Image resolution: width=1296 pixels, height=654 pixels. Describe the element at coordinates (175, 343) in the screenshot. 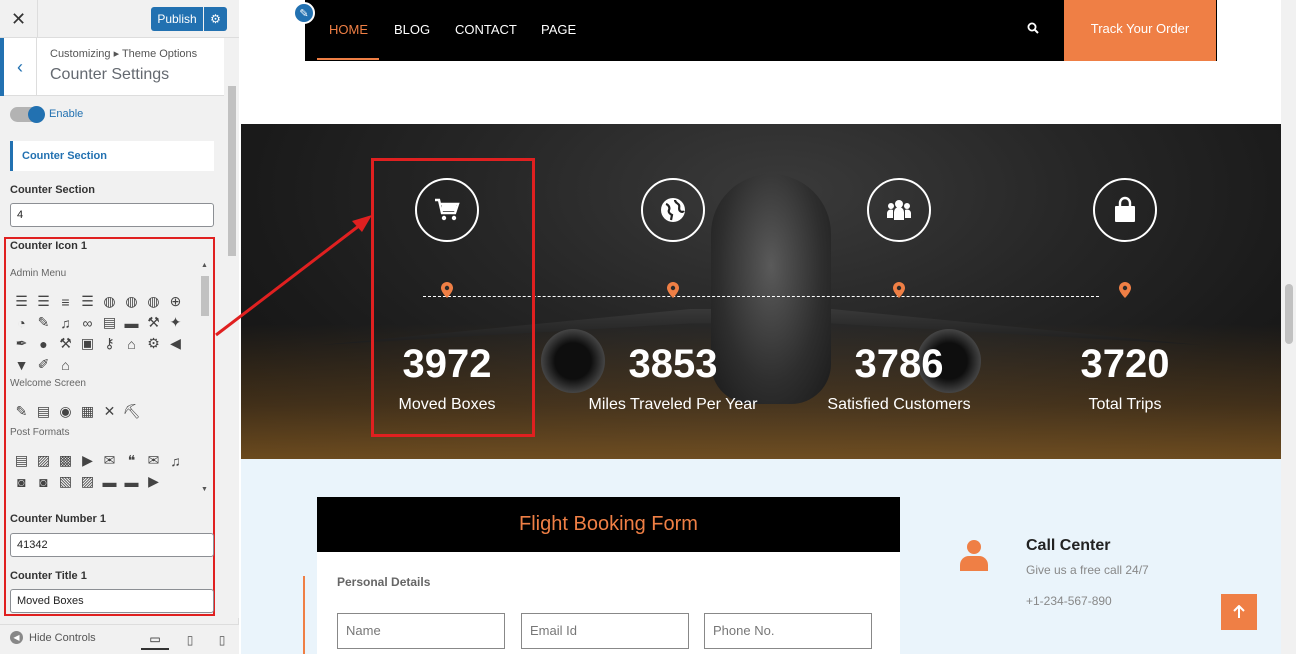

I see `collapse-icon: ◀` at that location.